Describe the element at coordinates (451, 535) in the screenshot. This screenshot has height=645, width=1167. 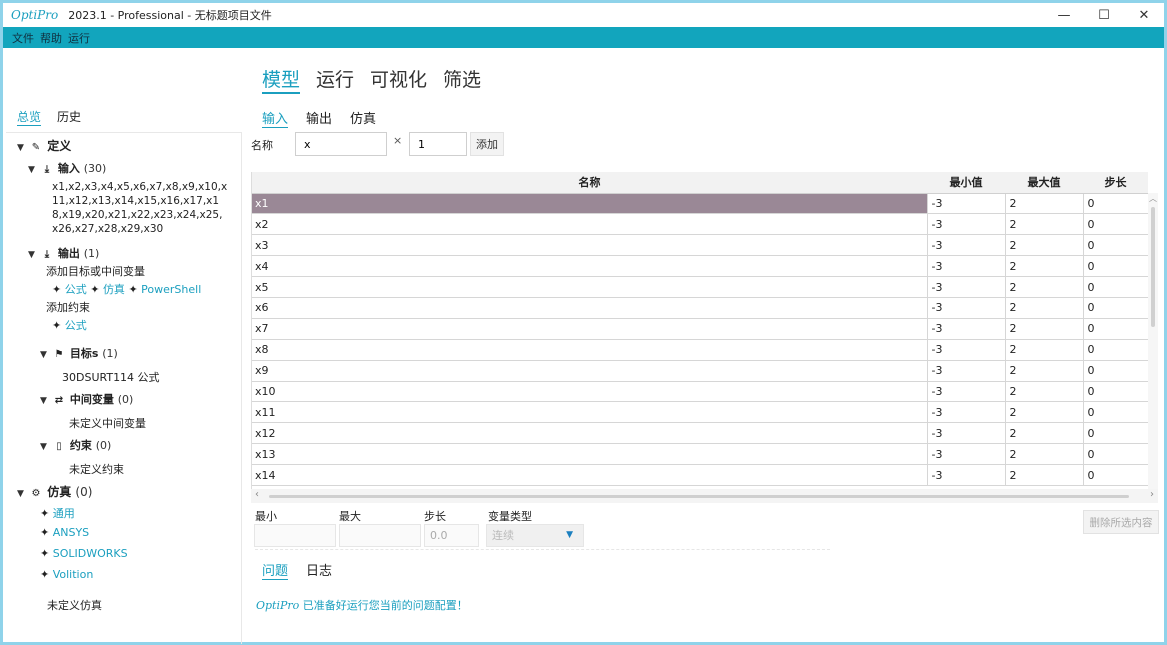
I see `step-input: 0.0` at that location.